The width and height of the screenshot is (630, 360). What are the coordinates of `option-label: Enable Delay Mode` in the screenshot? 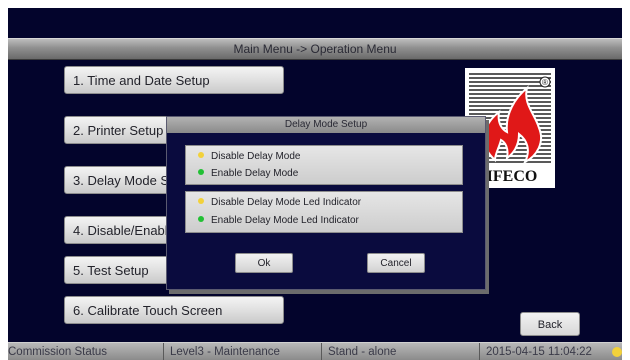 It's located at (255, 173).